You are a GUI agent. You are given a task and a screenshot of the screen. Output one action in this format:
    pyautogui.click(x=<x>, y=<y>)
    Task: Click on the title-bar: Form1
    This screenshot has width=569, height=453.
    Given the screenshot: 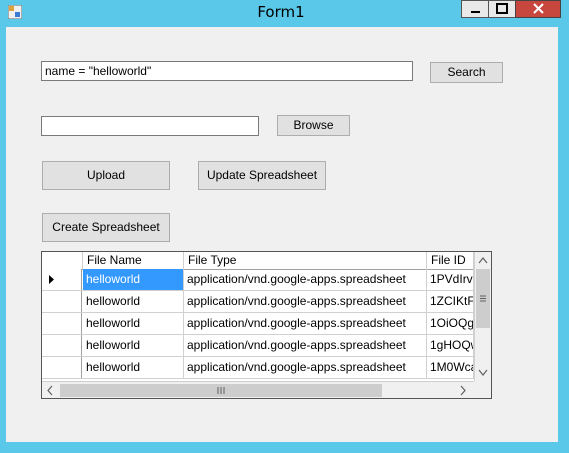 What is the action you would take?
    pyautogui.click(x=284, y=13)
    